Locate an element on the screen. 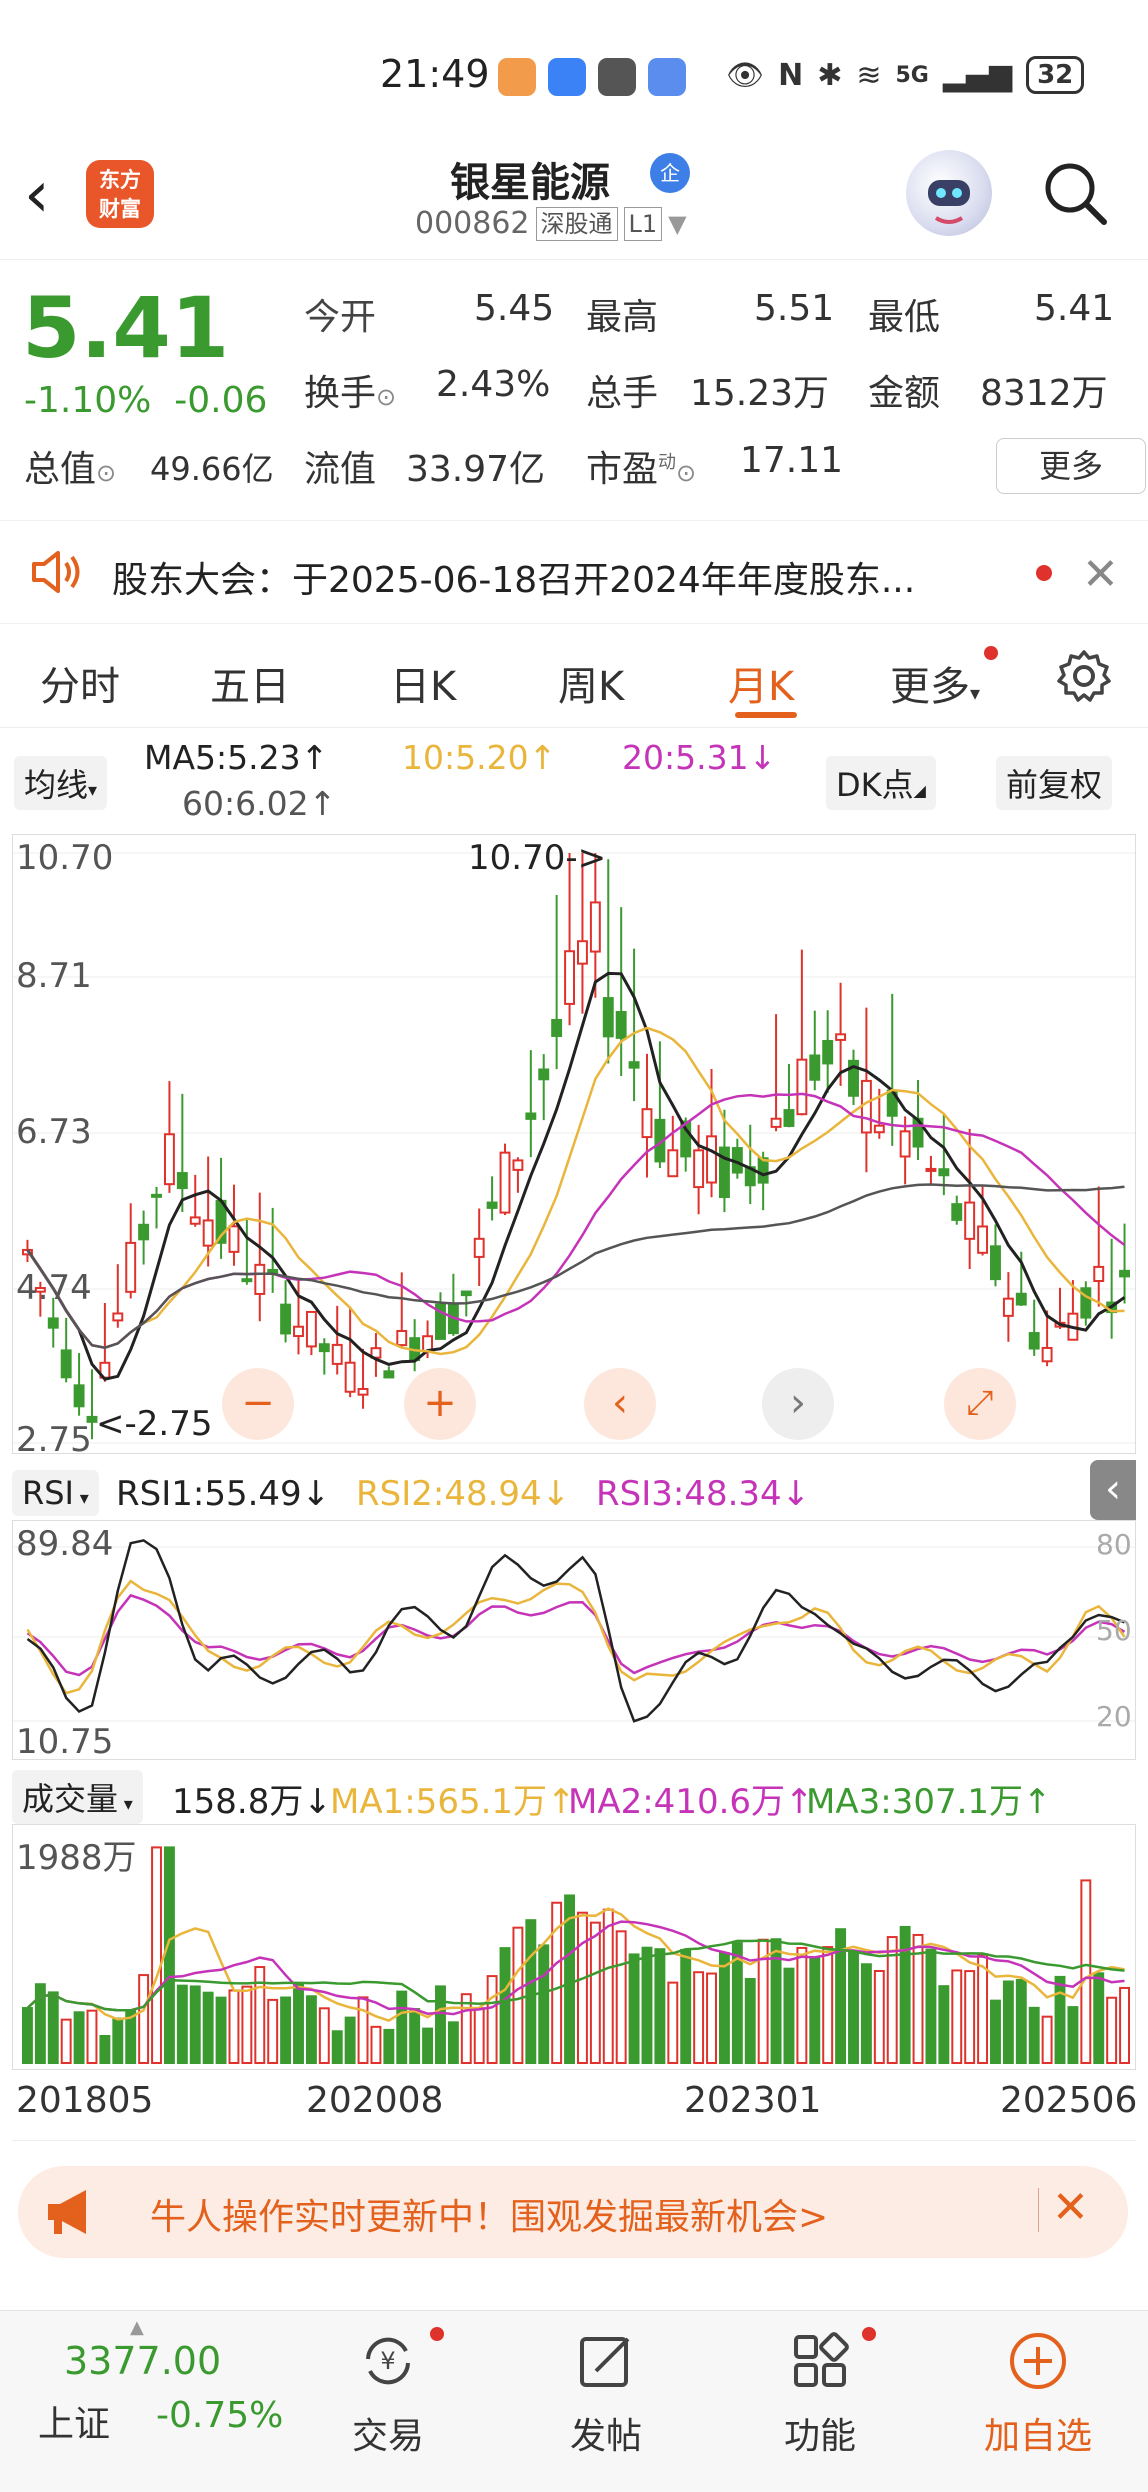 This screenshot has width=1148, height=2492. x-label: 202008 is located at coordinates (375, 2100).